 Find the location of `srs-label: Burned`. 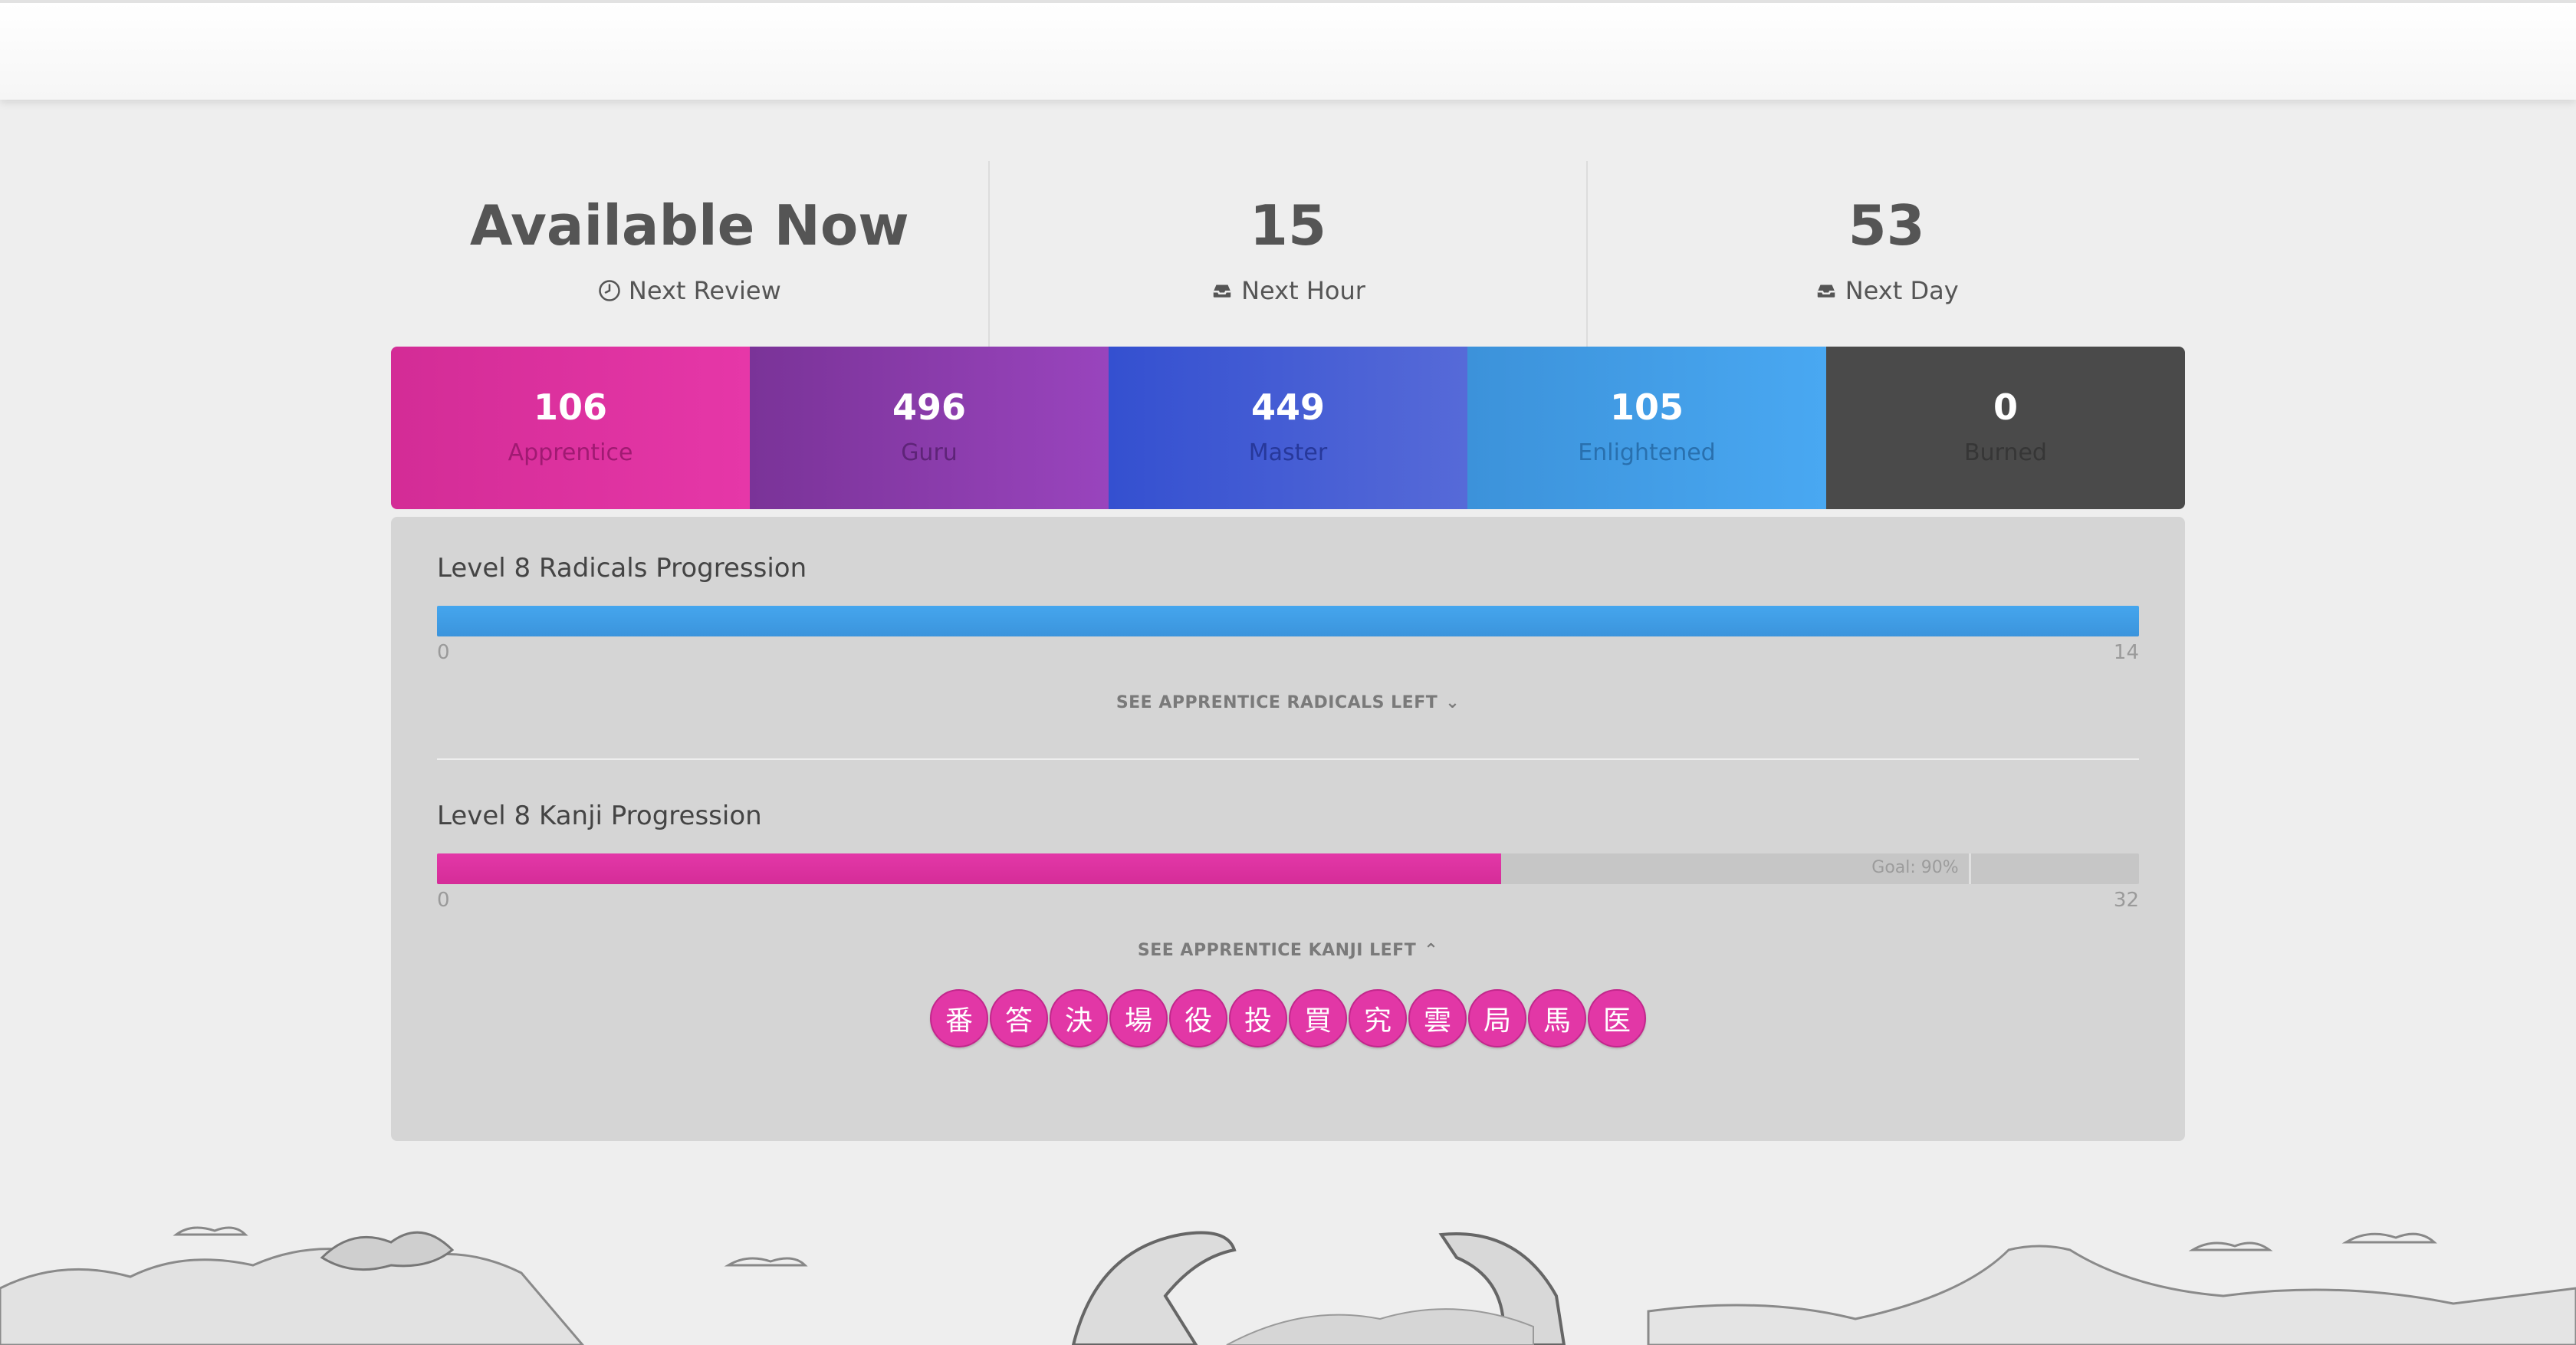

srs-label: Burned is located at coordinates (2006, 453).